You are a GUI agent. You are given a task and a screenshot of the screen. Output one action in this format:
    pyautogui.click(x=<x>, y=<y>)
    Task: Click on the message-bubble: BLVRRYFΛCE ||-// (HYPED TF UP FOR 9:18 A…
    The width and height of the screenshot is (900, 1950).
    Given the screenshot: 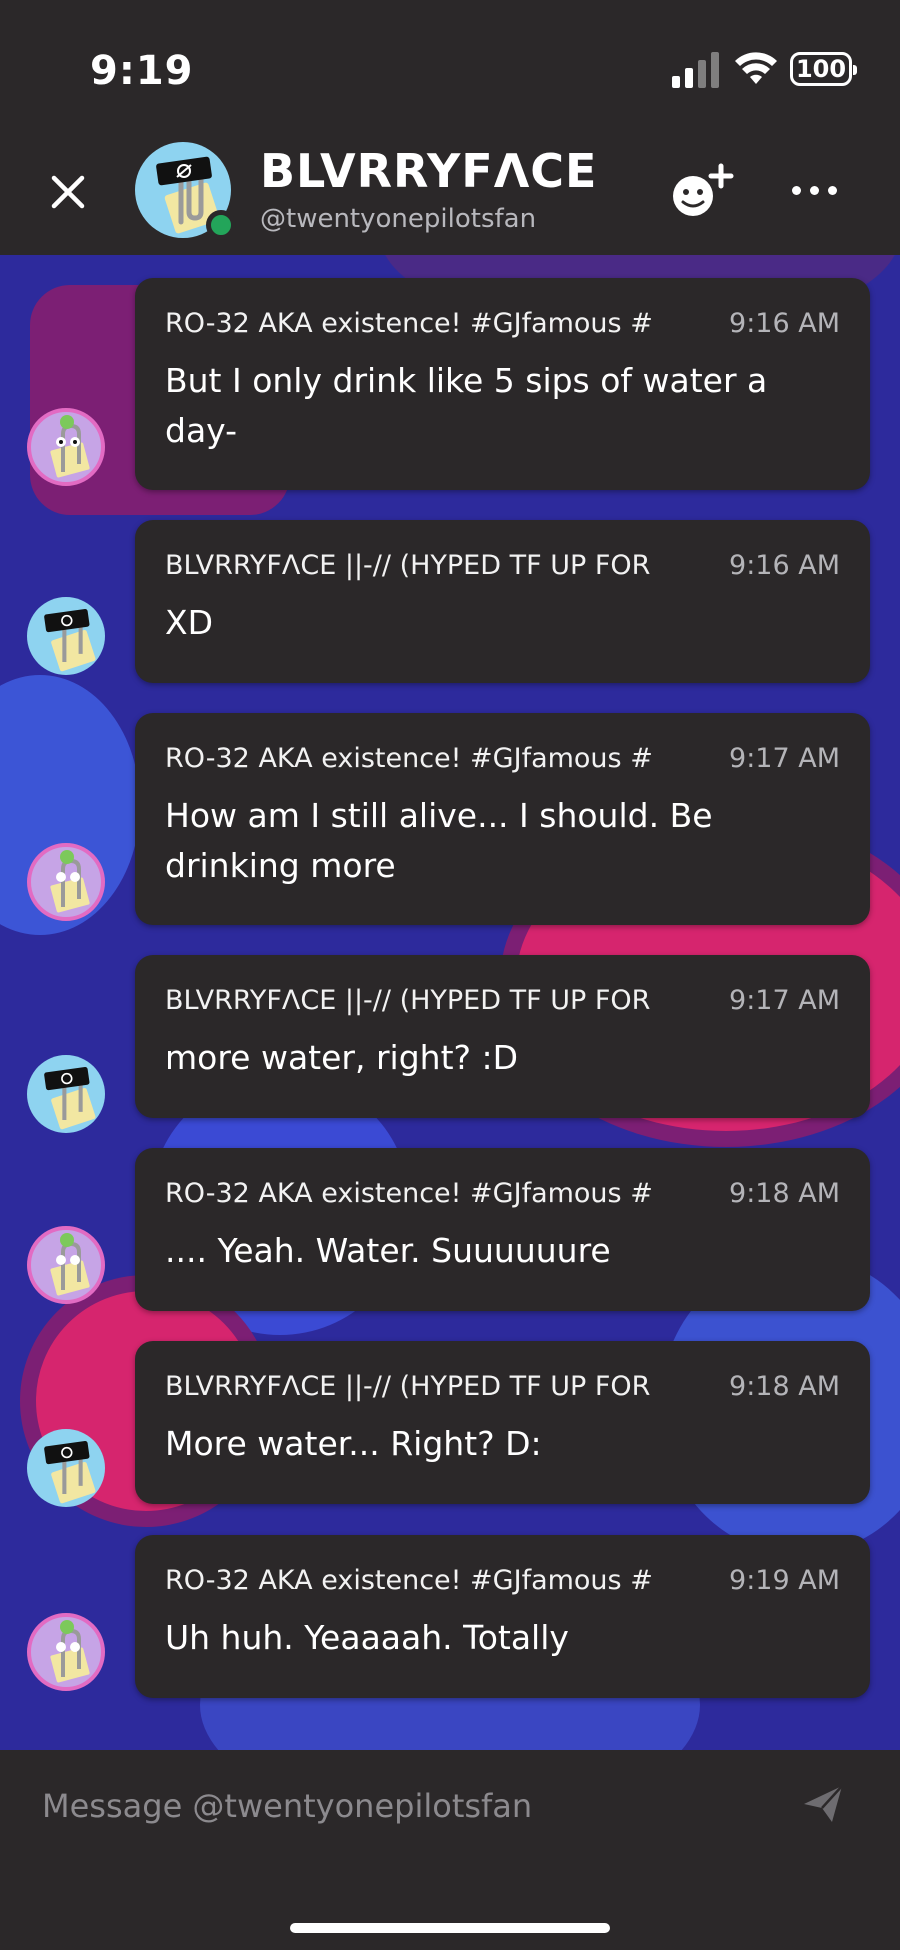 What is the action you would take?
    pyautogui.click(x=502, y=1422)
    